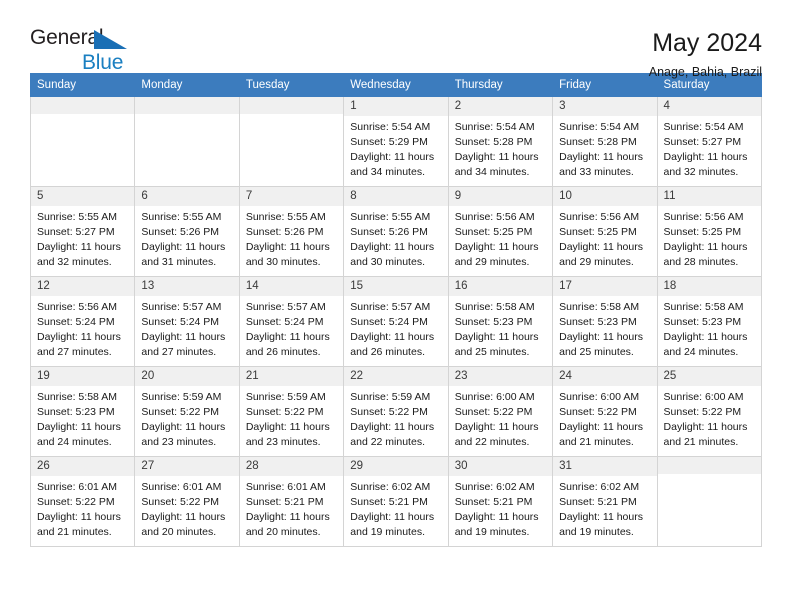 The image size is (792, 612). What do you see at coordinates (709, 107) in the screenshot?
I see `day-number: 4` at bounding box center [709, 107].